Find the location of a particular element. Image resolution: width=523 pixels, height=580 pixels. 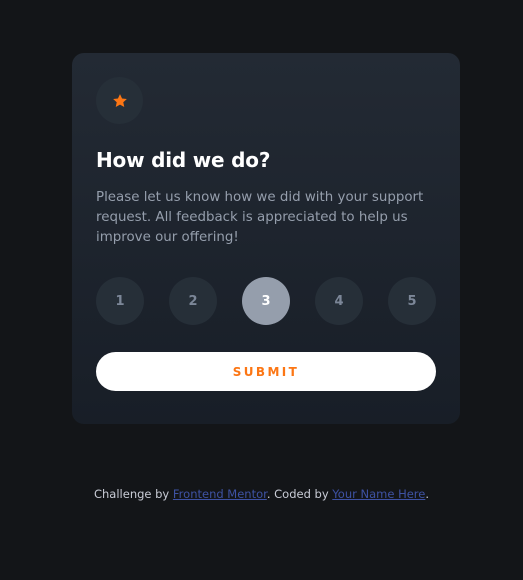

rating-button-2: 2 is located at coordinates (193, 301).